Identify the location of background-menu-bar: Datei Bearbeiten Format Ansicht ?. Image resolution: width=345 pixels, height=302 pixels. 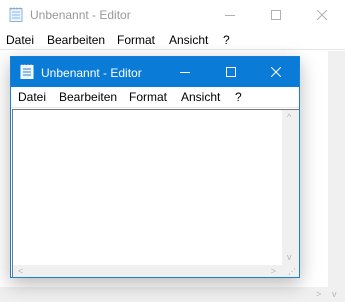
(172, 40).